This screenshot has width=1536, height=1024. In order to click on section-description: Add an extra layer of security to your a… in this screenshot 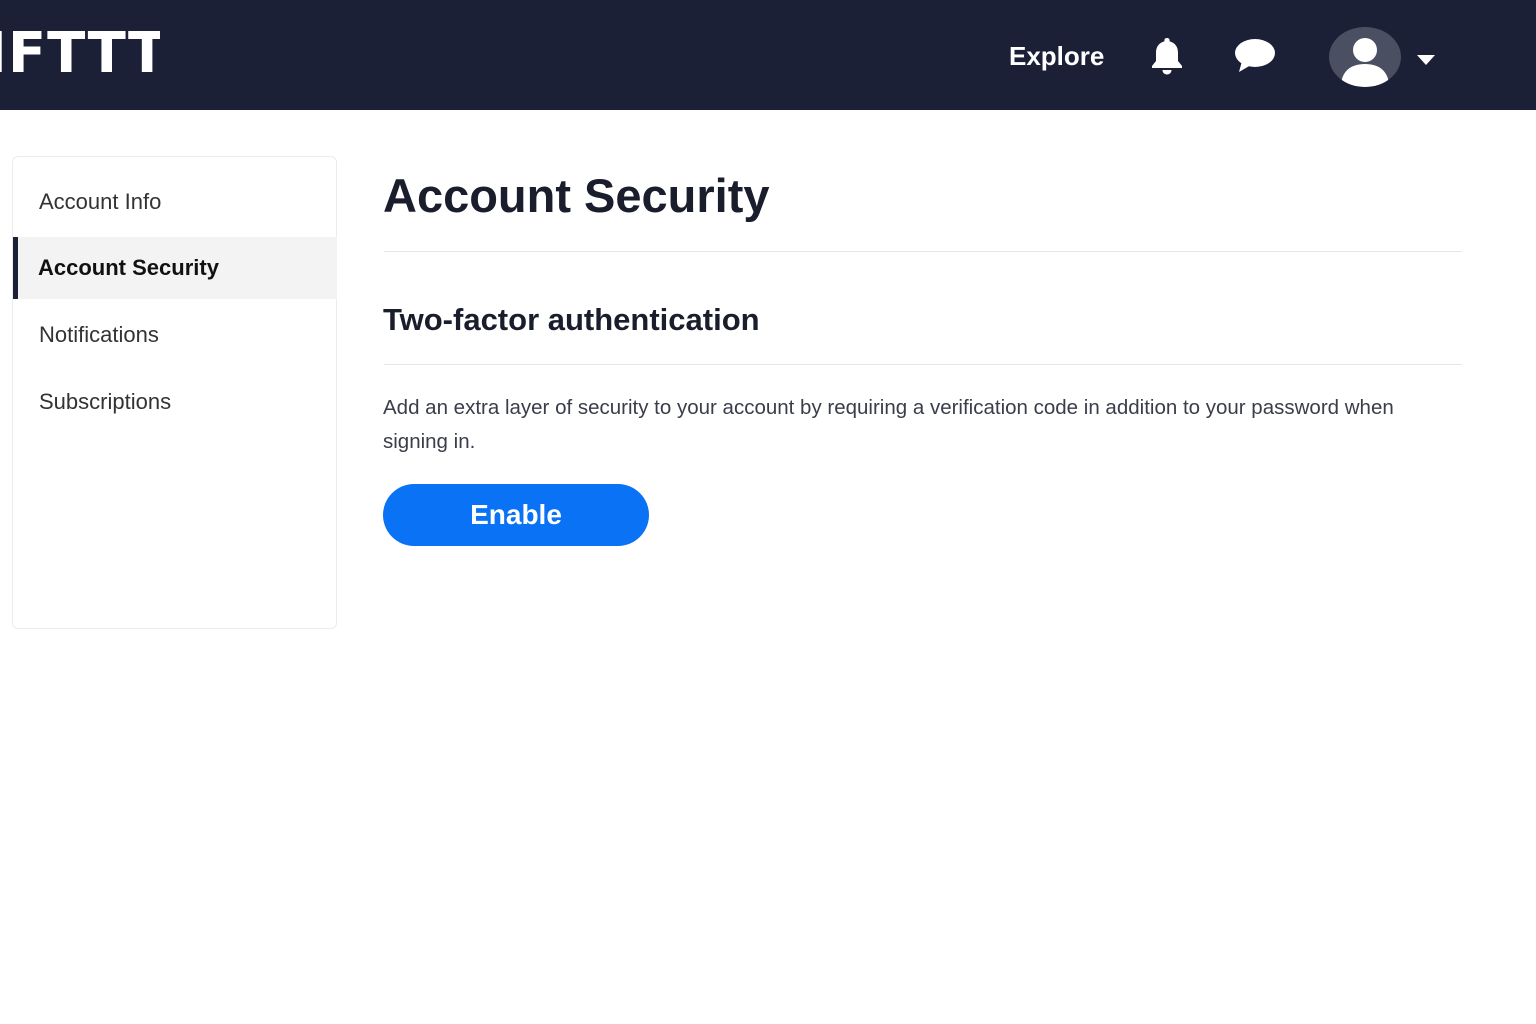, I will do `click(888, 424)`.